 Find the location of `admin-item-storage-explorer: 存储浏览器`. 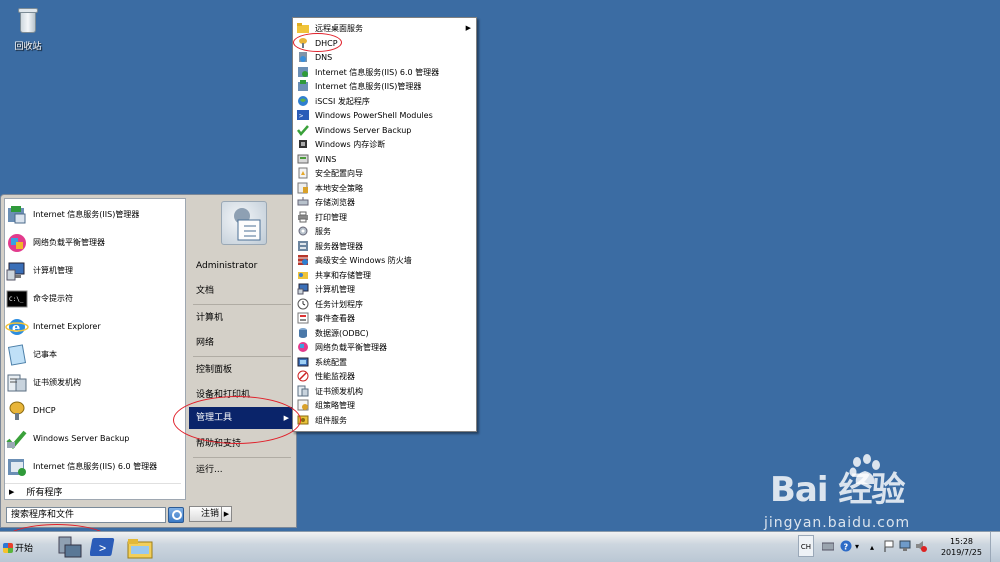

admin-item-storage-explorer: 存储浏览器 is located at coordinates (385, 202).